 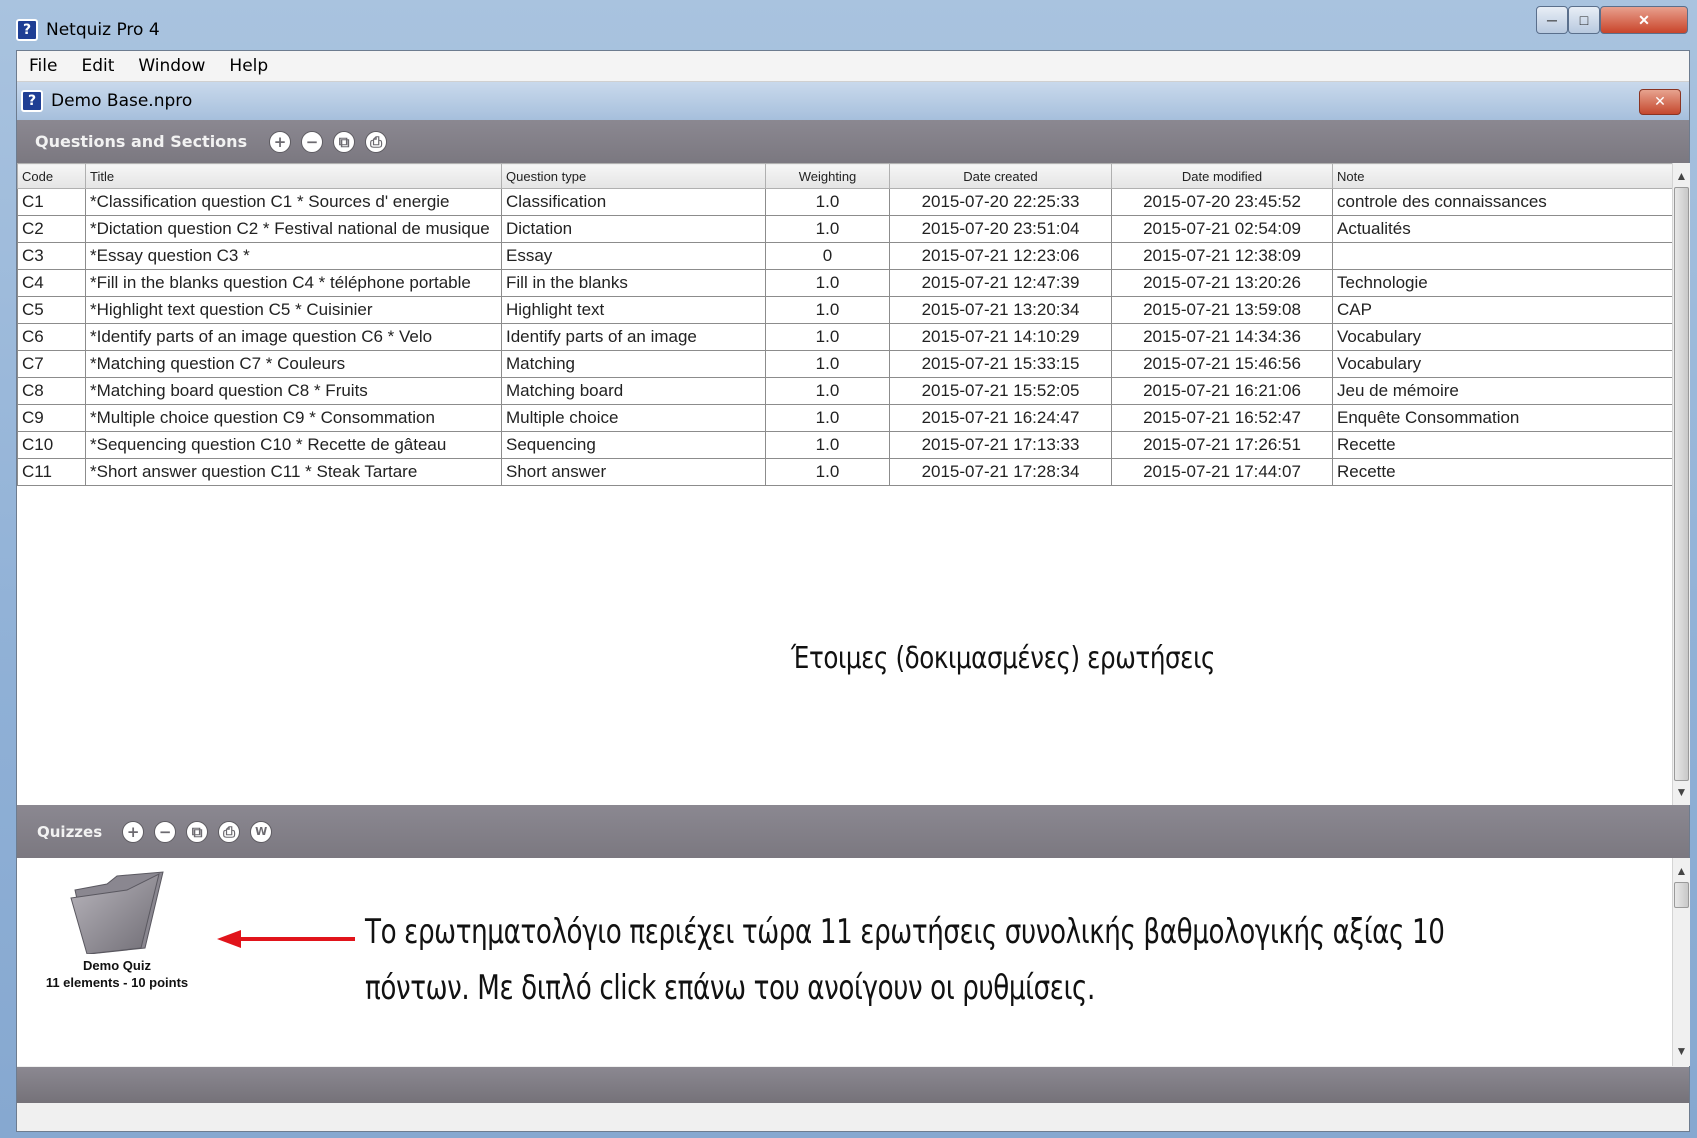 I want to click on menu-help: Help, so click(x=248, y=66).